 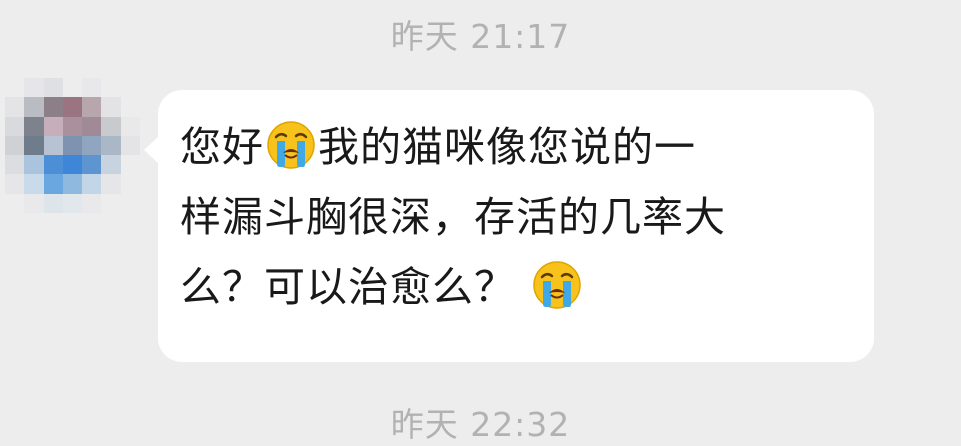 I want to click on message-line: 样漏斗胸很深，存活的几率大, so click(x=517, y=217).